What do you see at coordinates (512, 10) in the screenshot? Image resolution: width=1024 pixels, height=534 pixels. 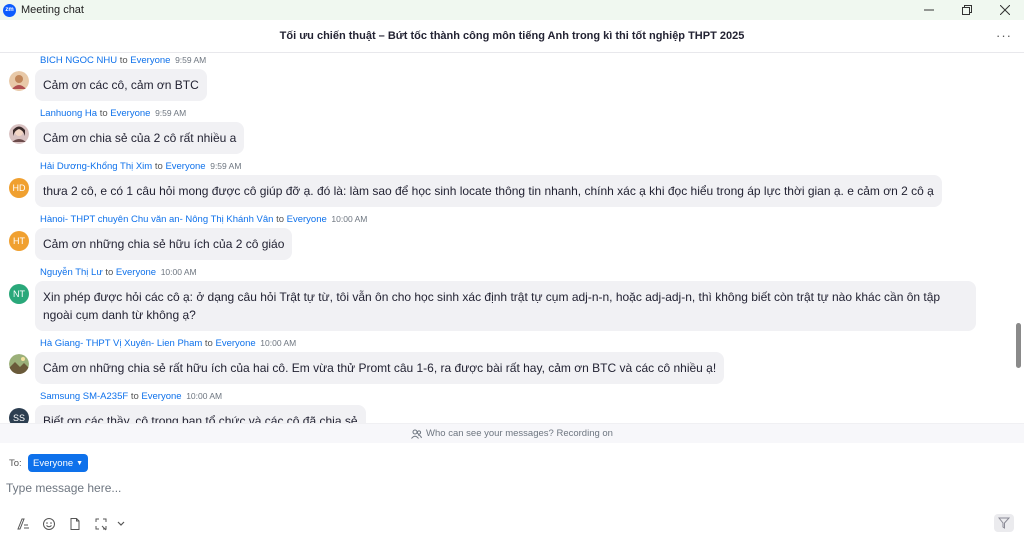 I see `window-titlebar: zm Meeting chat` at bounding box center [512, 10].